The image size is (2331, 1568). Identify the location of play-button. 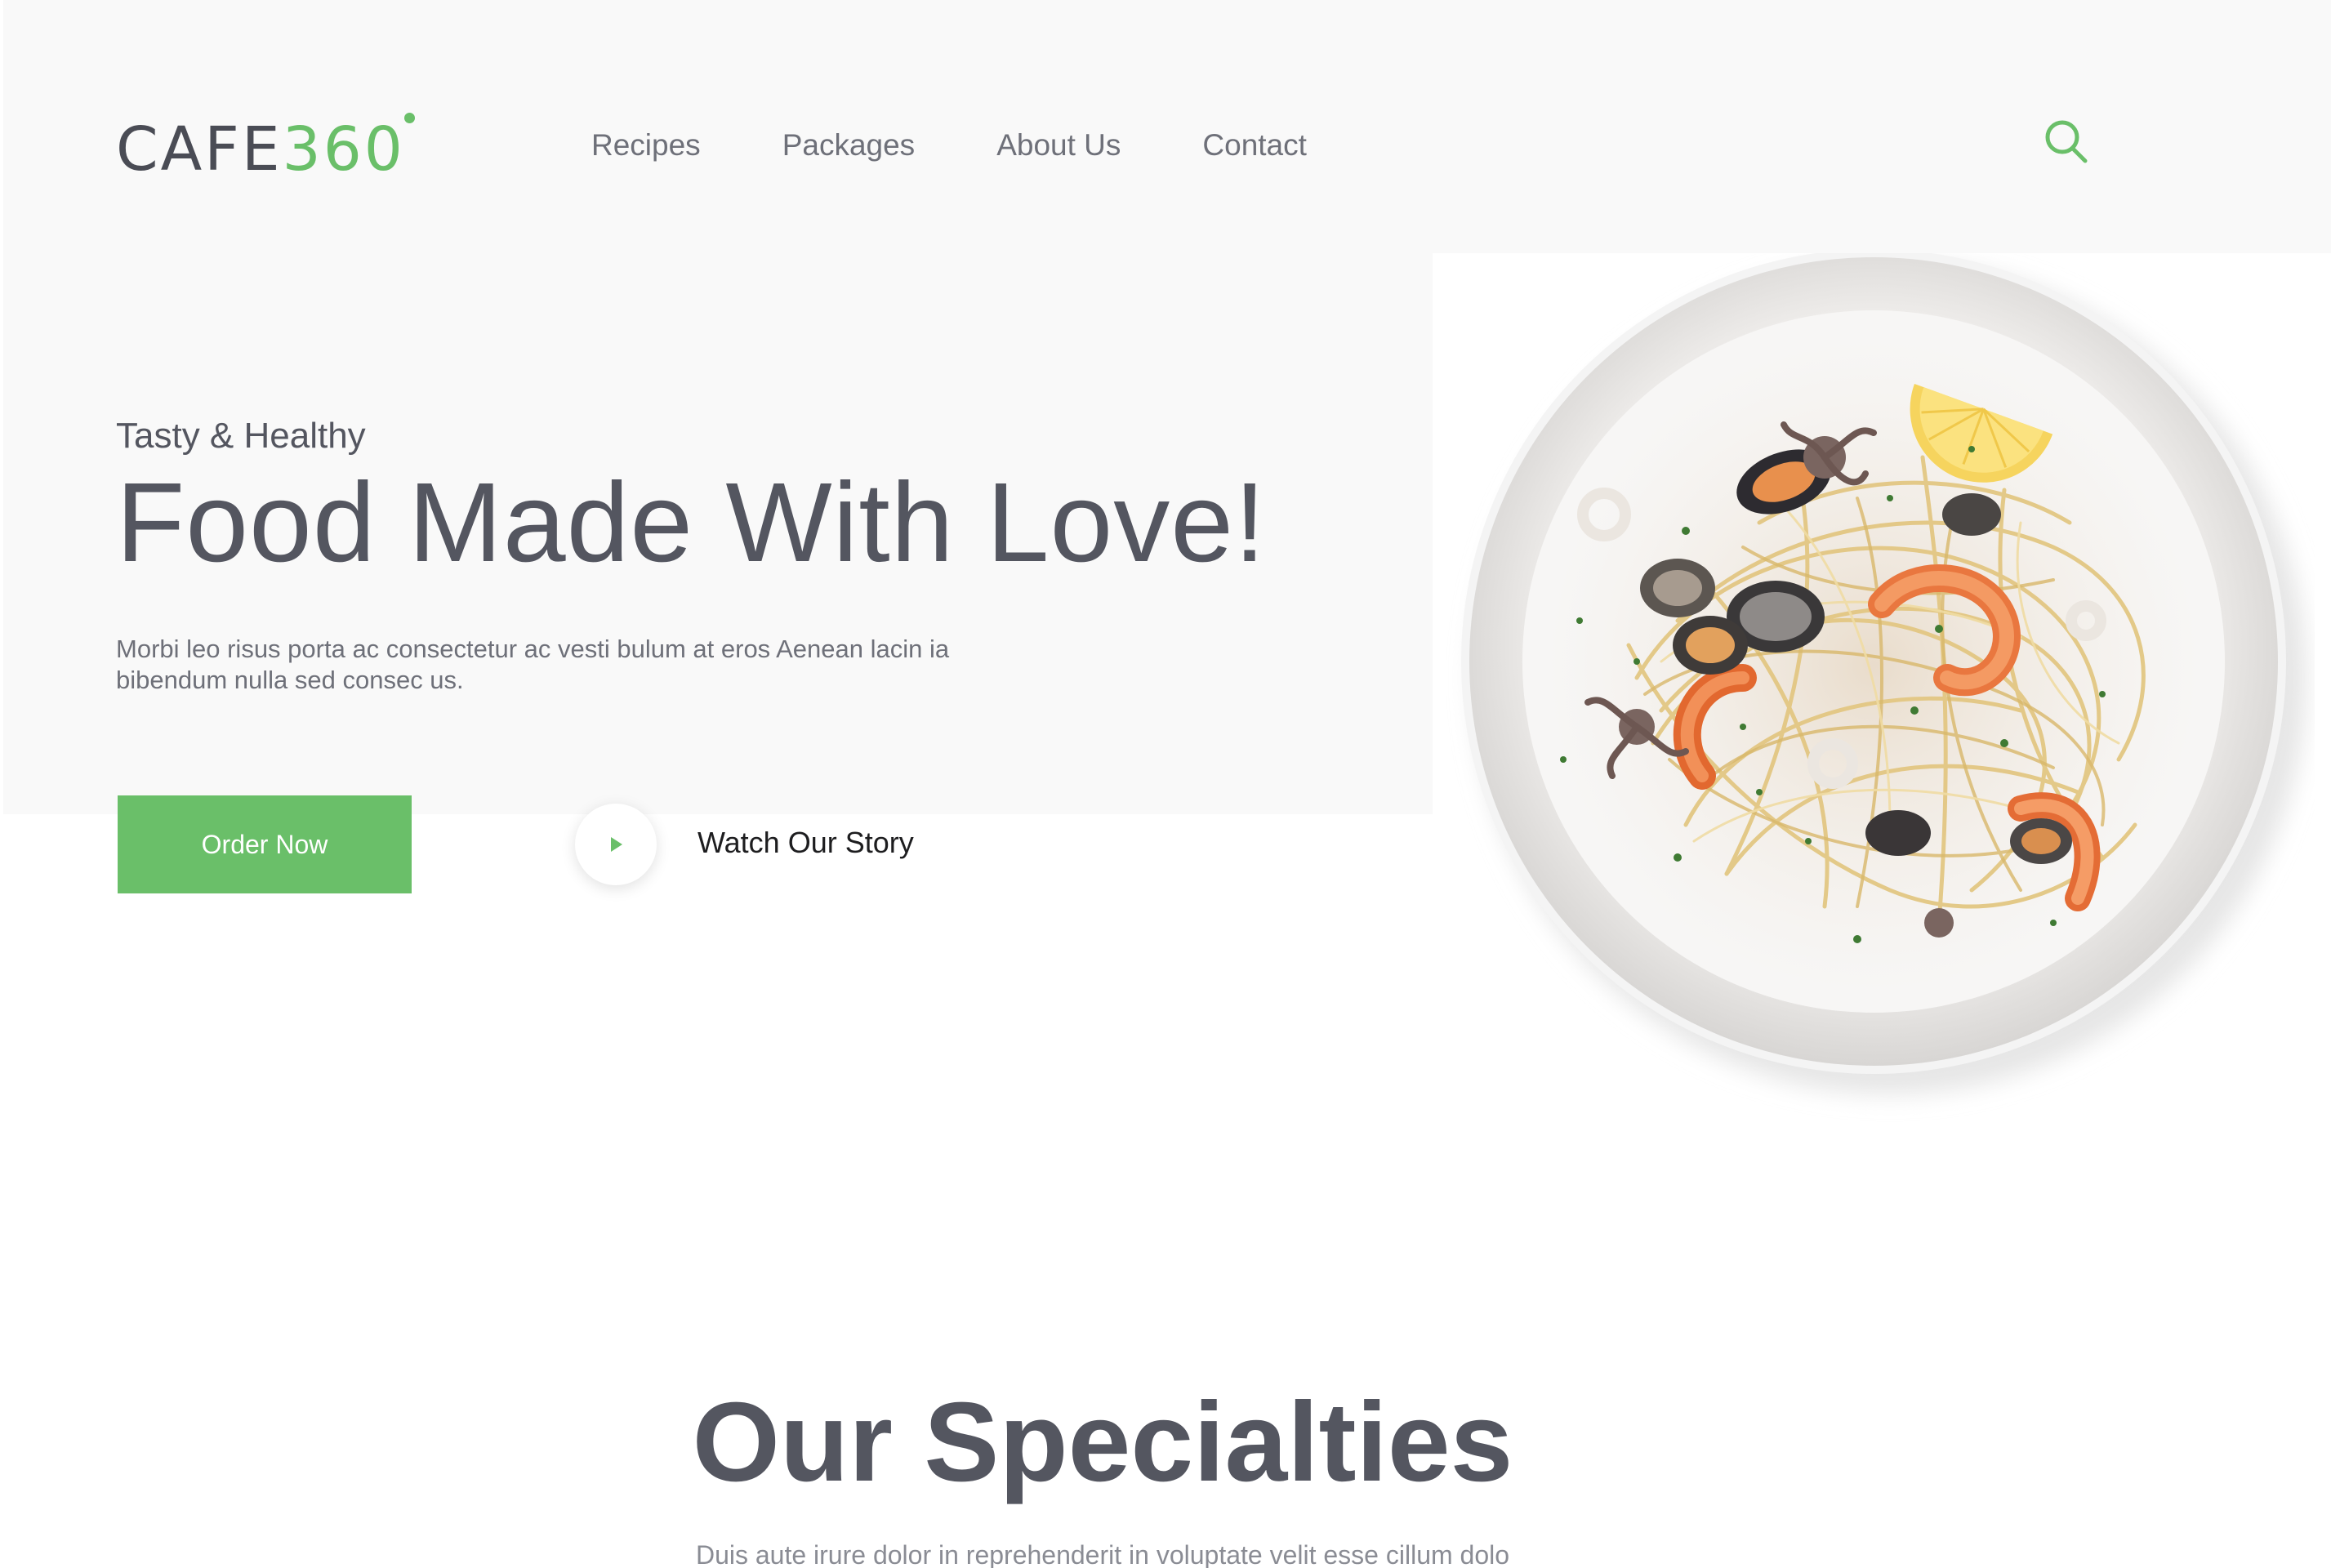
(616, 844).